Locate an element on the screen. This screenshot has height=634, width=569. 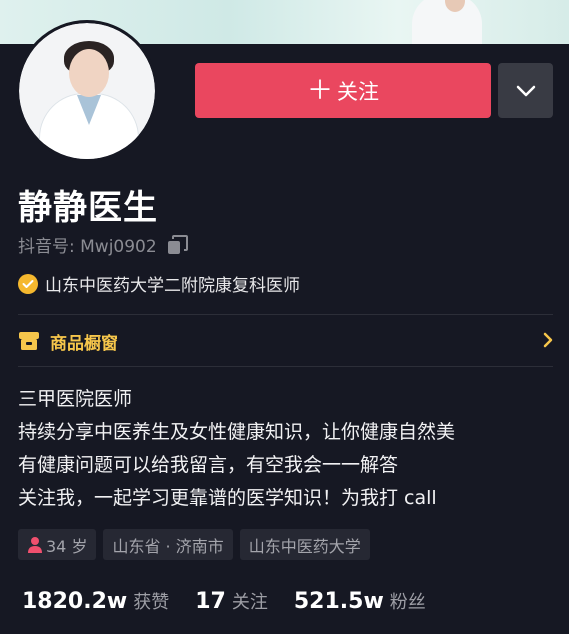
follow-button-label: 关注 is located at coordinates (358, 91).